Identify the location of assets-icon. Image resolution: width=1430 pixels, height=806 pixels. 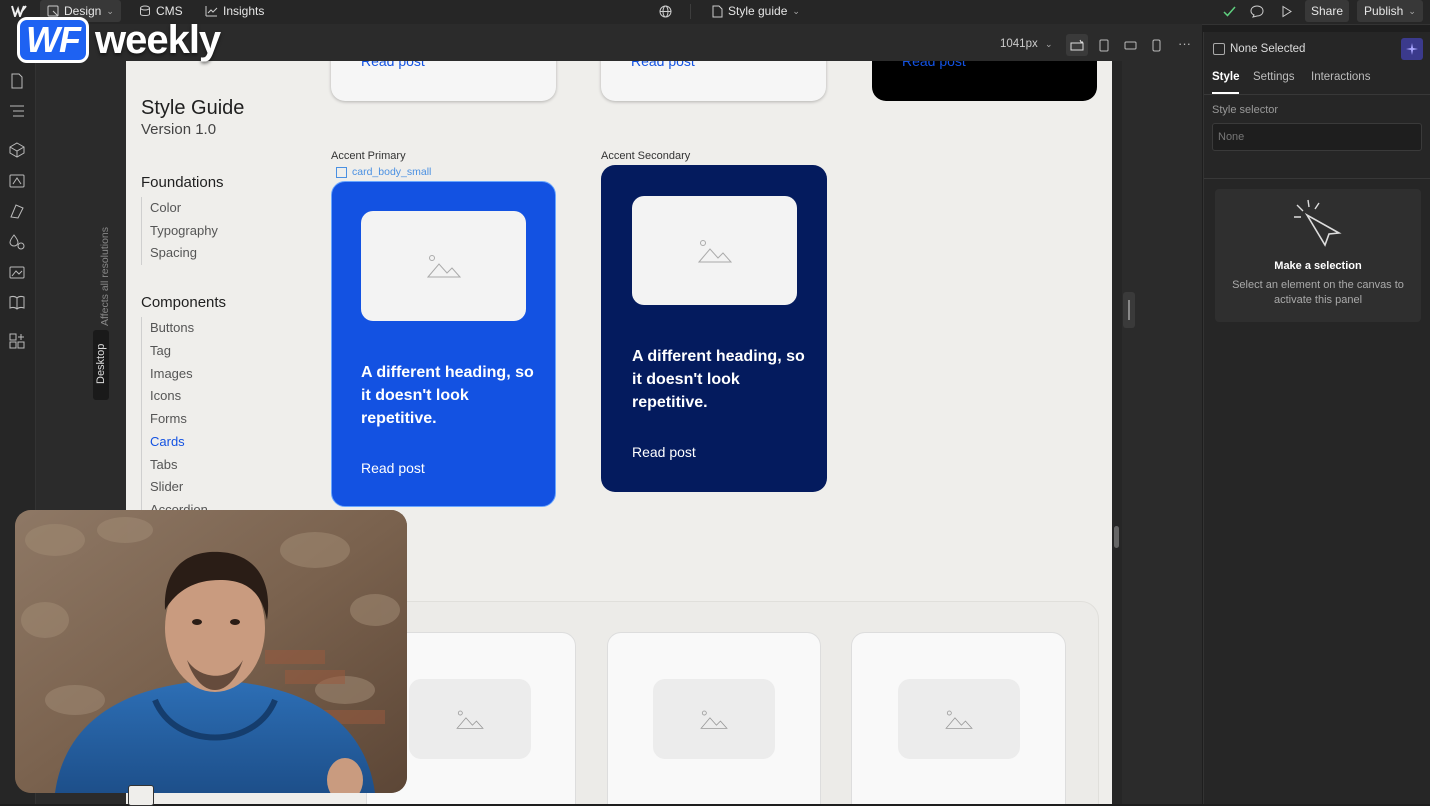
(17, 272).